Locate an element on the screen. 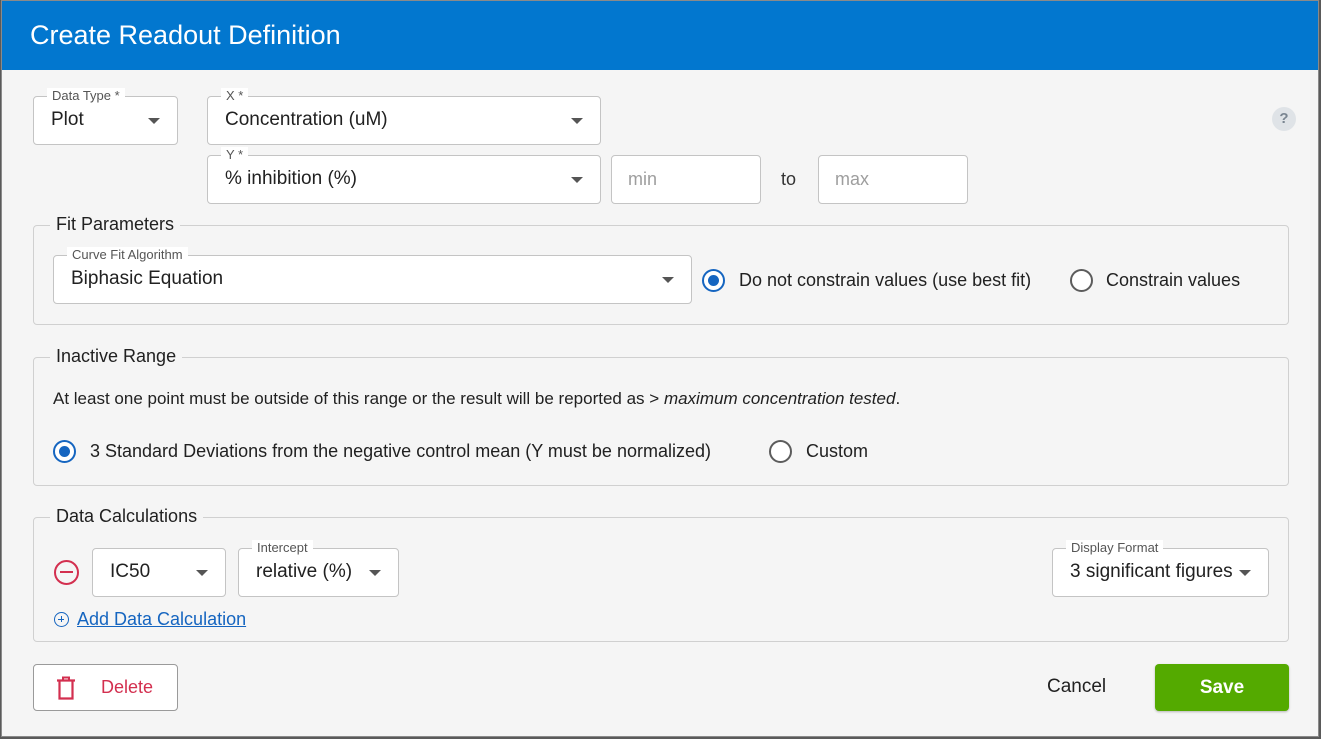 This screenshot has width=1321, height=739. radio-best-fit is located at coordinates (713, 280).